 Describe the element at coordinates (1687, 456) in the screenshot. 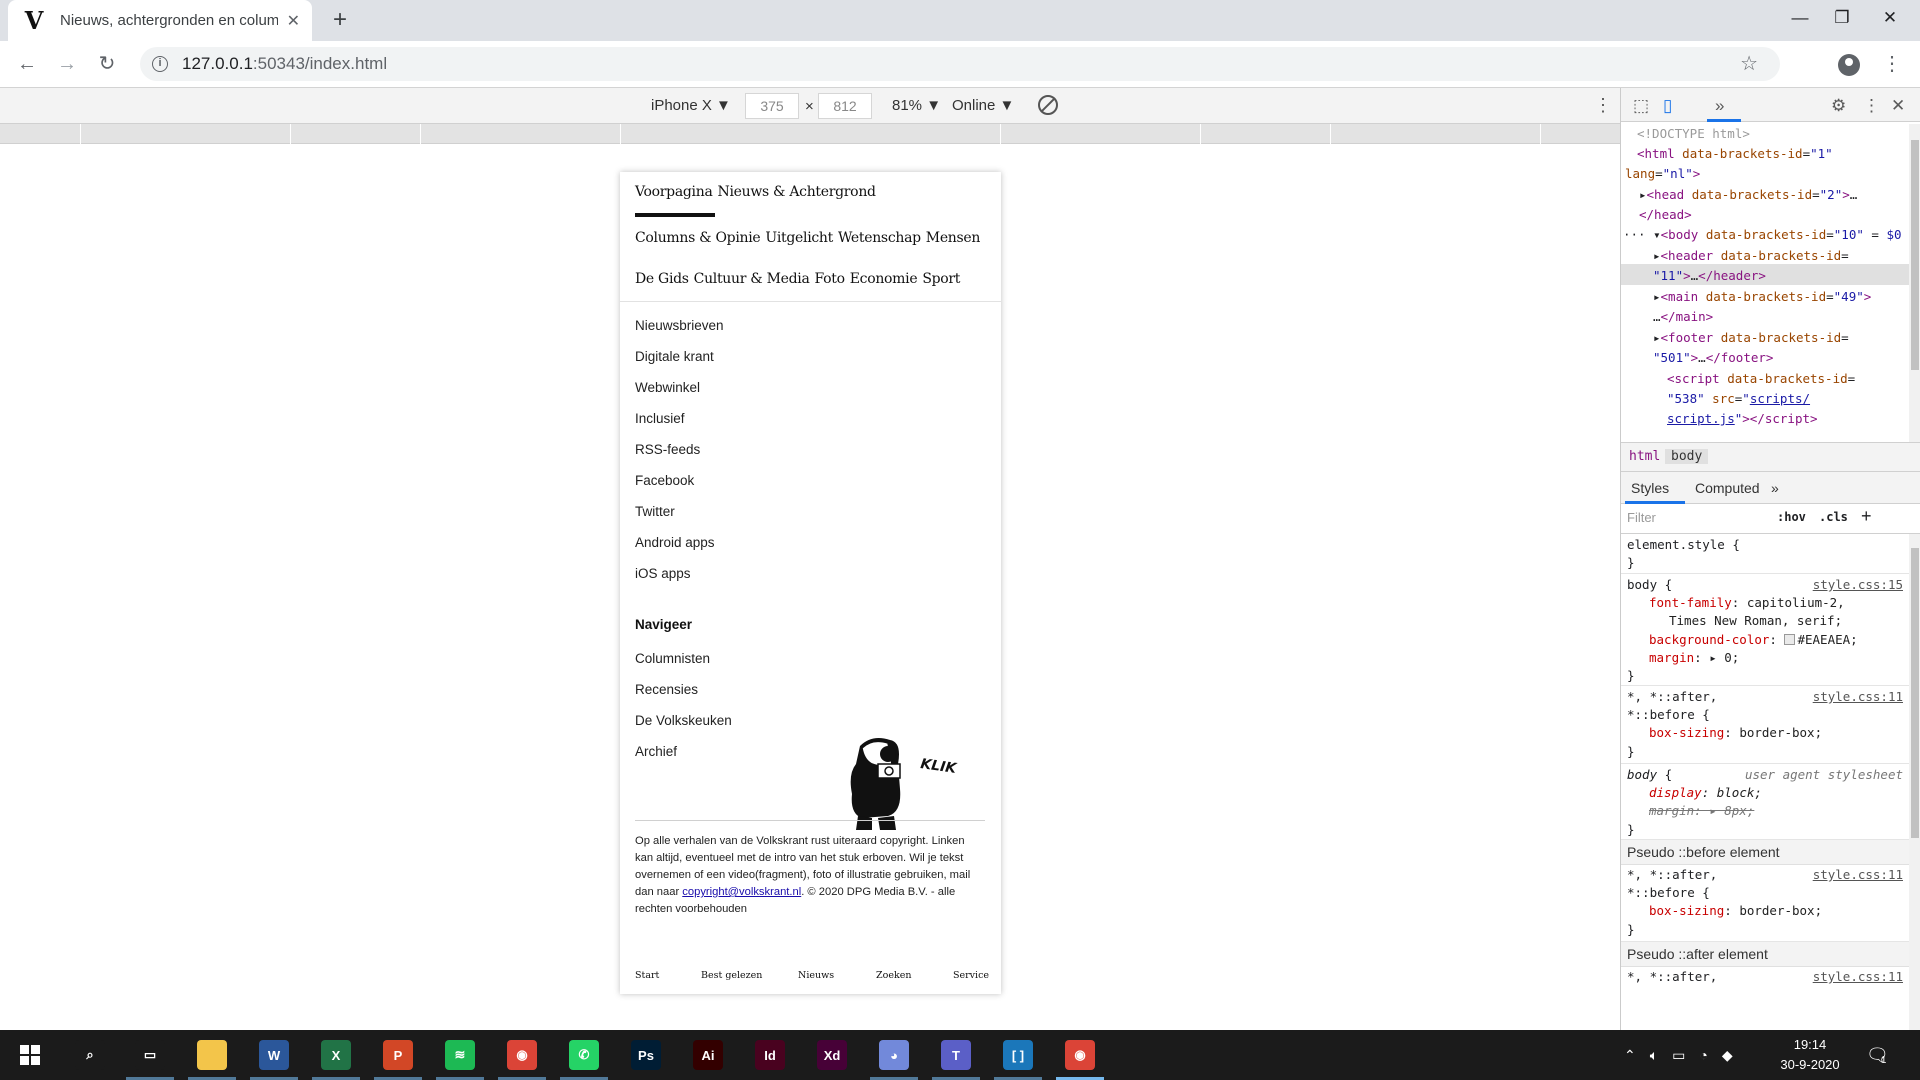

I see `breadcrumb-body: body` at that location.